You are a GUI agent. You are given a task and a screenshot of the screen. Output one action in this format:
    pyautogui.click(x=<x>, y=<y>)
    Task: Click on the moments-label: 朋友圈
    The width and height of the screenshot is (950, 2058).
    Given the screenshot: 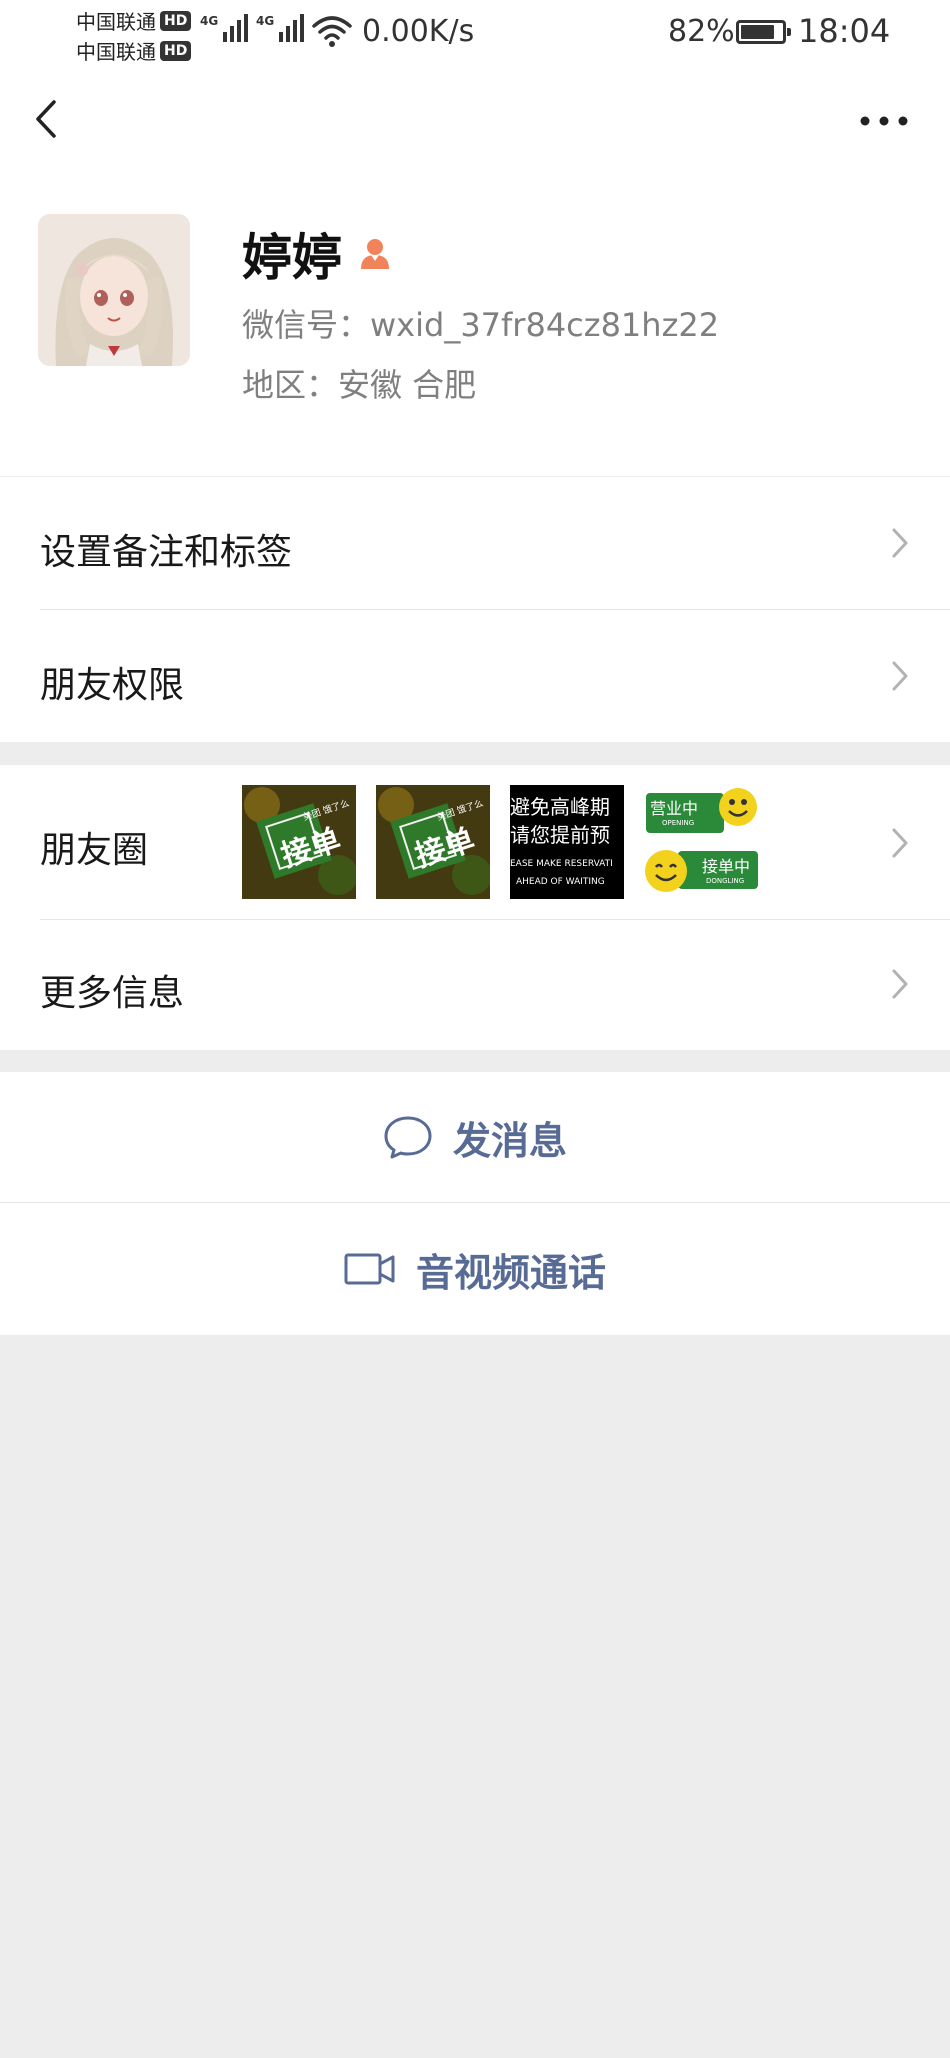 What is the action you would take?
    pyautogui.click(x=94, y=850)
    